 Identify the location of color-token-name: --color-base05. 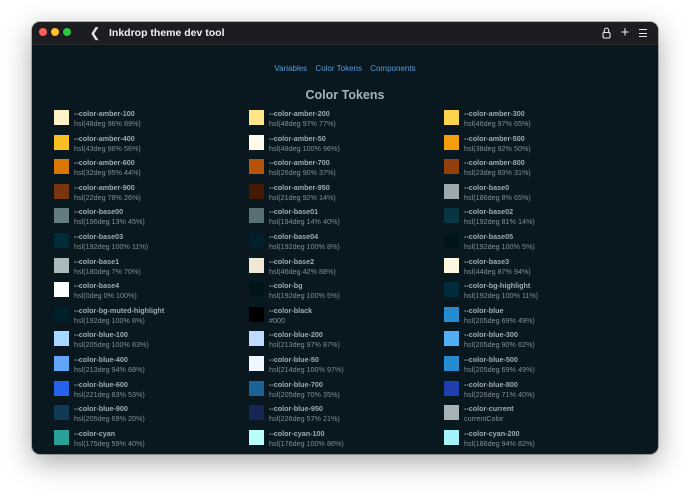
(489, 236).